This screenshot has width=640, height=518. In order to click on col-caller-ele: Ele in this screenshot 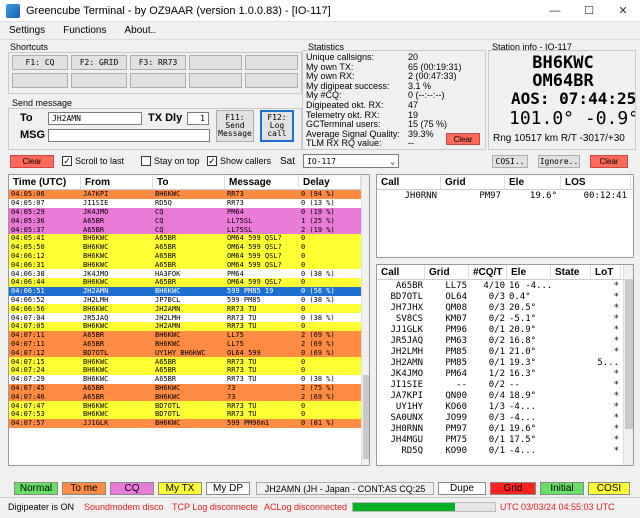, I will do `click(529, 272)`.